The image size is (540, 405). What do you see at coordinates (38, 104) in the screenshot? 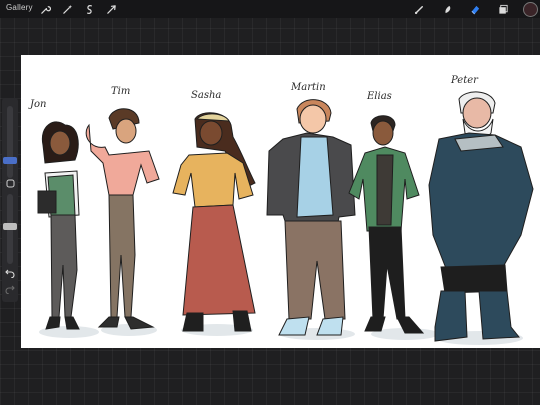
I see `label-jon: Jon` at bounding box center [38, 104].